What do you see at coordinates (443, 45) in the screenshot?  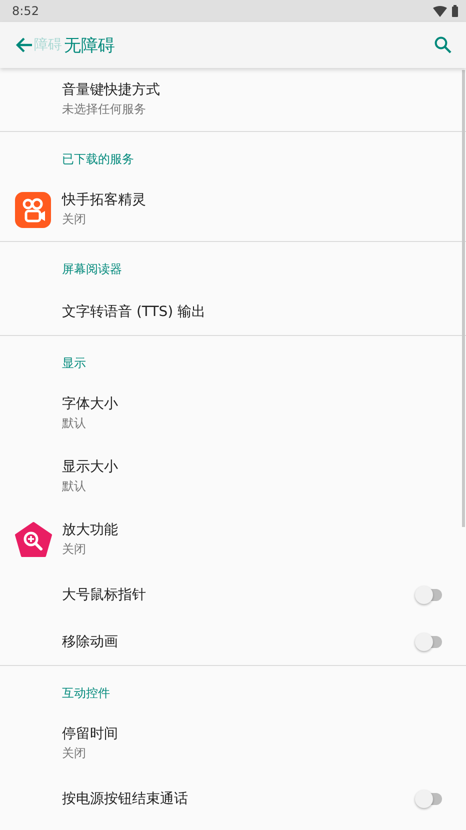 I see `search-button` at bounding box center [443, 45].